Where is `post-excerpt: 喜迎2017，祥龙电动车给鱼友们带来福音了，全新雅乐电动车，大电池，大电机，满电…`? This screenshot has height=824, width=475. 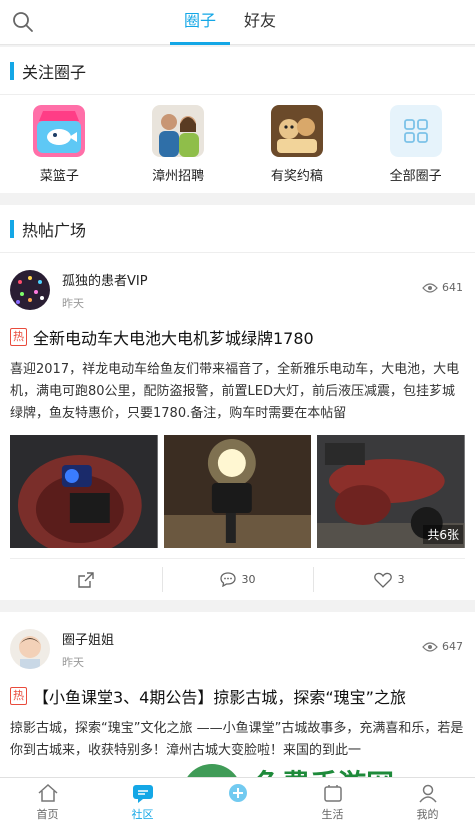 post-excerpt: 喜迎2017，祥龙电动车给鱼友们带来福音了，全新雅乐电动车，大电池，大电机，满电… is located at coordinates (237, 392).